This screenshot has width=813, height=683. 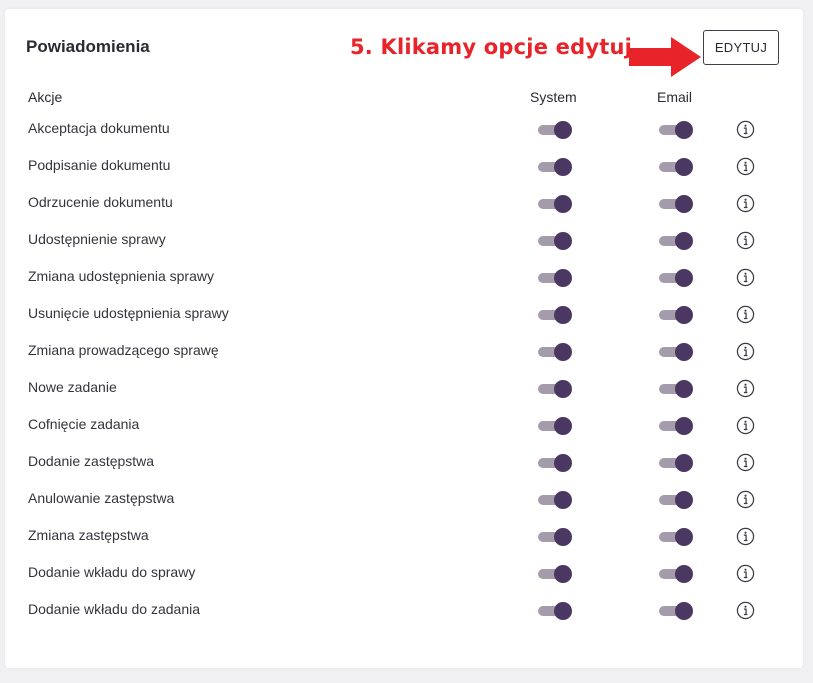 What do you see at coordinates (121, 276) in the screenshot?
I see `row-label: Zmiana udostępnienia sprawy` at bounding box center [121, 276].